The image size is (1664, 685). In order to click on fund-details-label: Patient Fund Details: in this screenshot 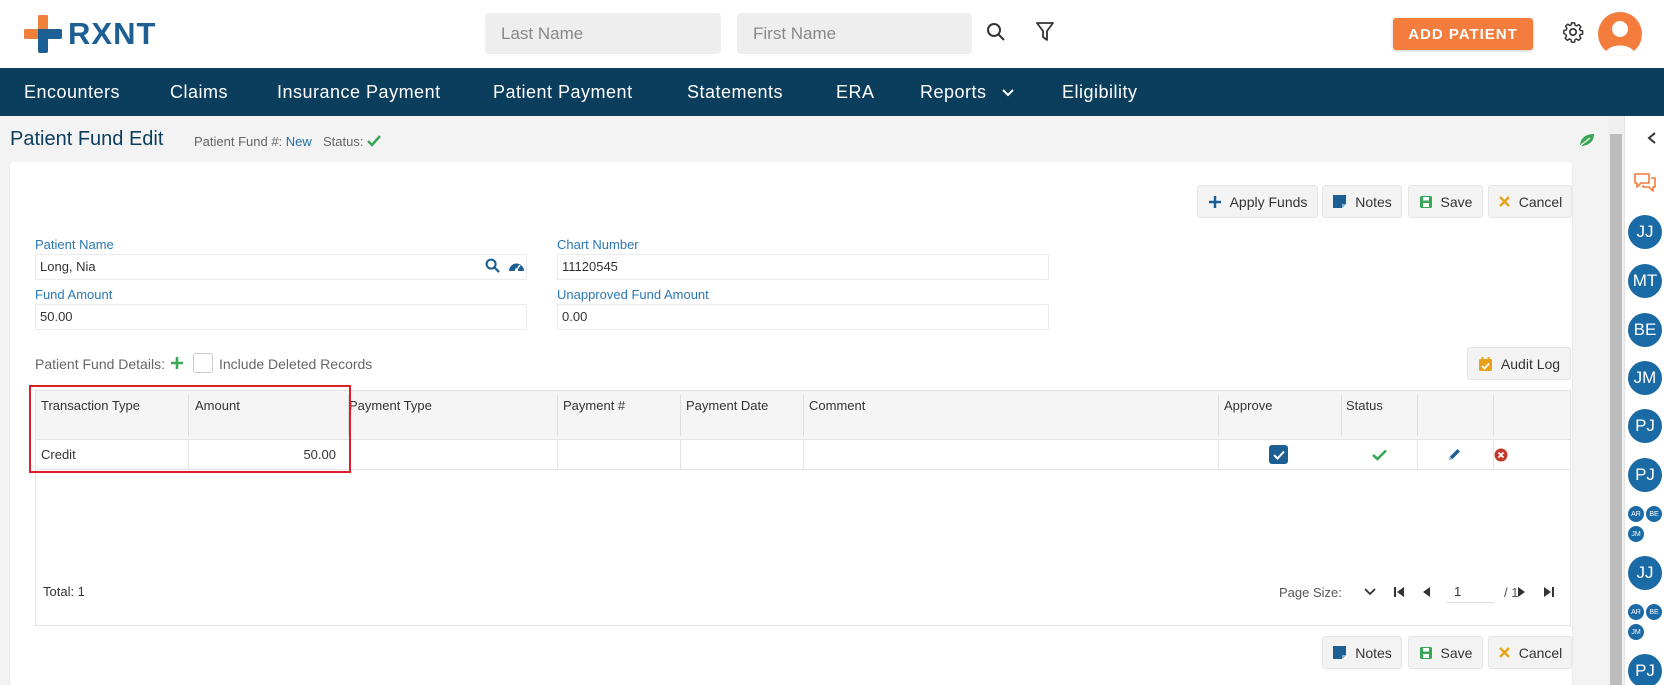, I will do `click(100, 364)`.